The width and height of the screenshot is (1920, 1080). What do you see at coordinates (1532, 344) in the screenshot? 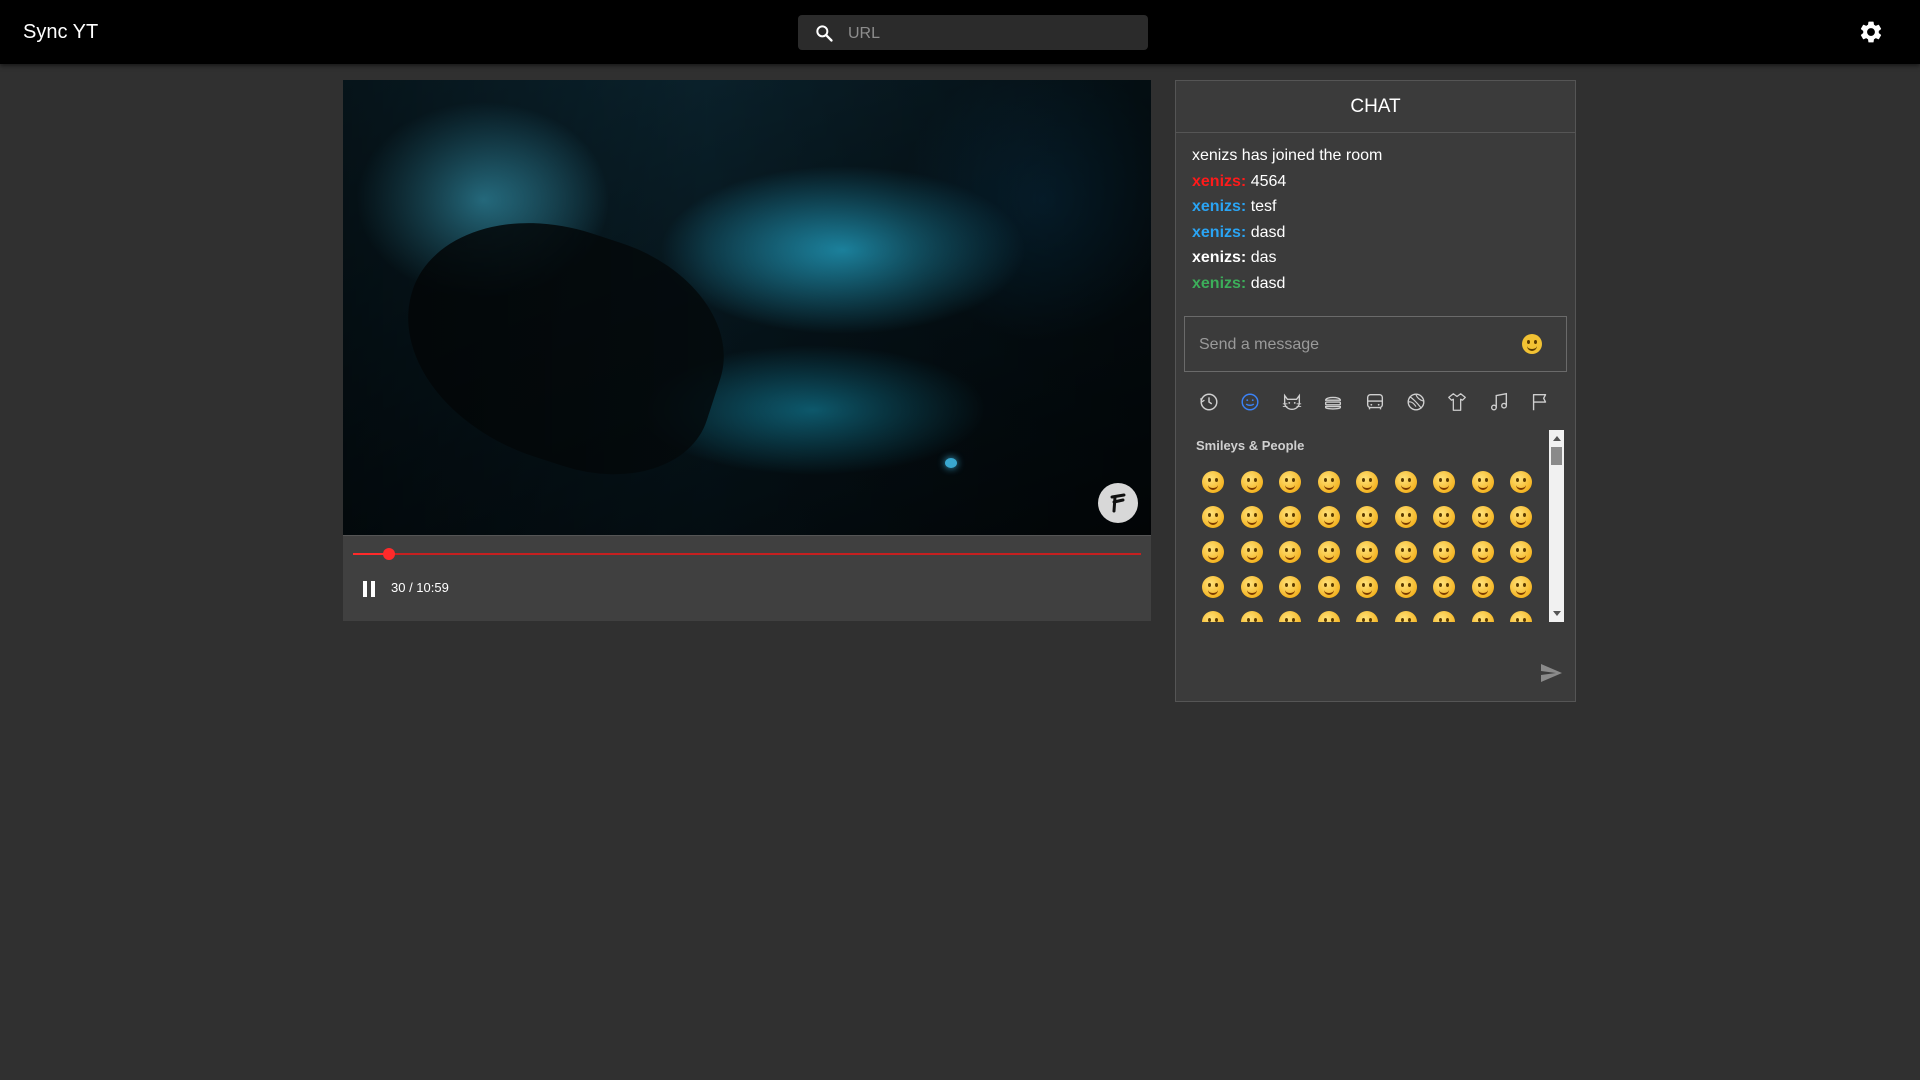
I see `emoji-toggle-icon` at bounding box center [1532, 344].